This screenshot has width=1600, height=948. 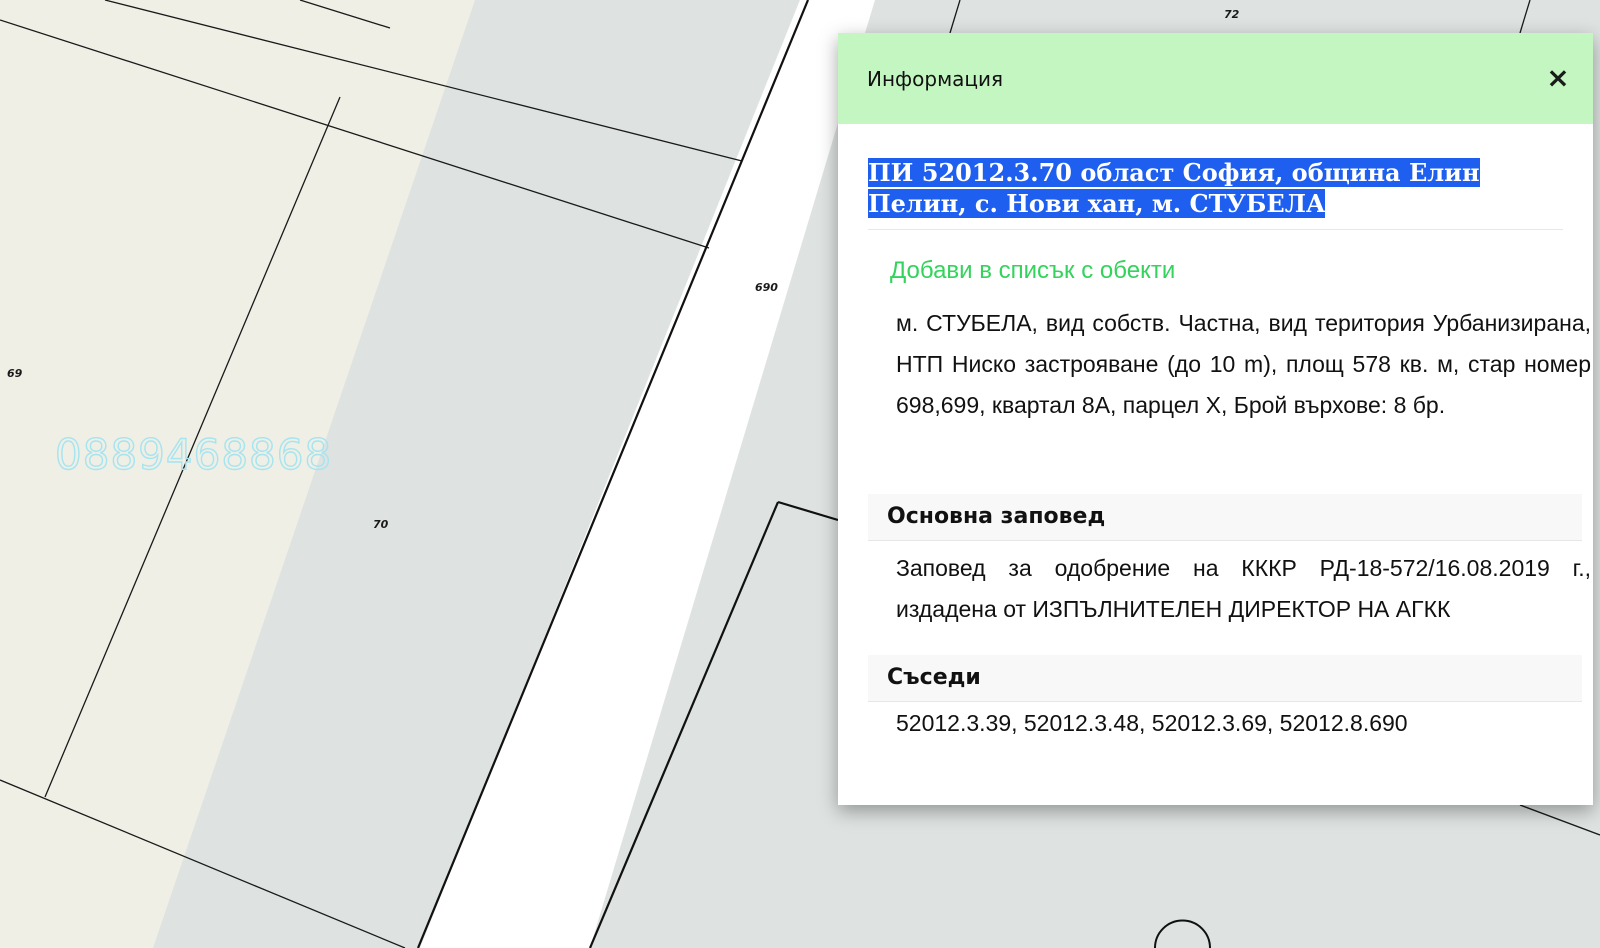 What do you see at coordinates (1232, 14) in the screenshot?
I see `parcel-label-72: 72` at bounding box center [1232, 14].